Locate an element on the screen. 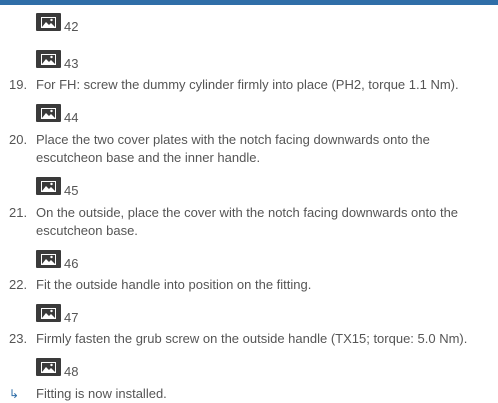 The width and height of the screenshot is (498, 403). figure-48: 48 is located at coordinates (267, 365).